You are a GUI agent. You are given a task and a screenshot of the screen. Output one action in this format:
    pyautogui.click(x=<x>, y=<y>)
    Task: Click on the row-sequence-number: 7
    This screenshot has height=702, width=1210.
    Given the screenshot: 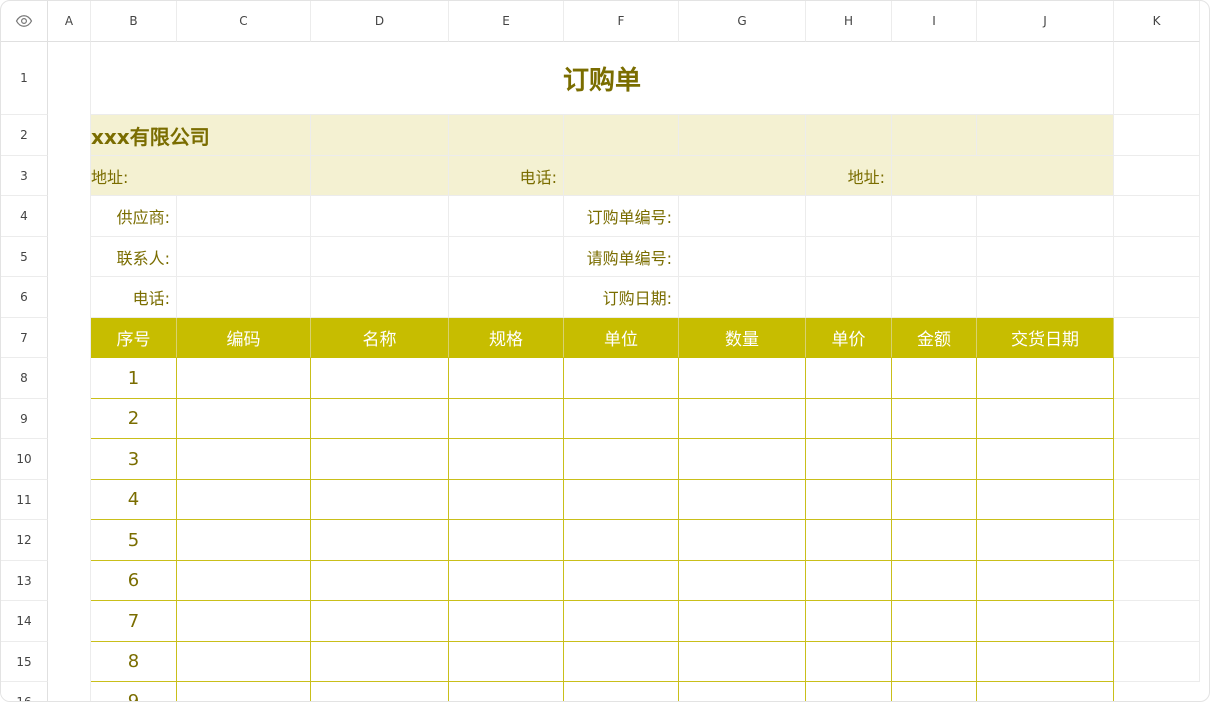 What is the action you would take?
    pyautogui.click(x=134, y=621)
    